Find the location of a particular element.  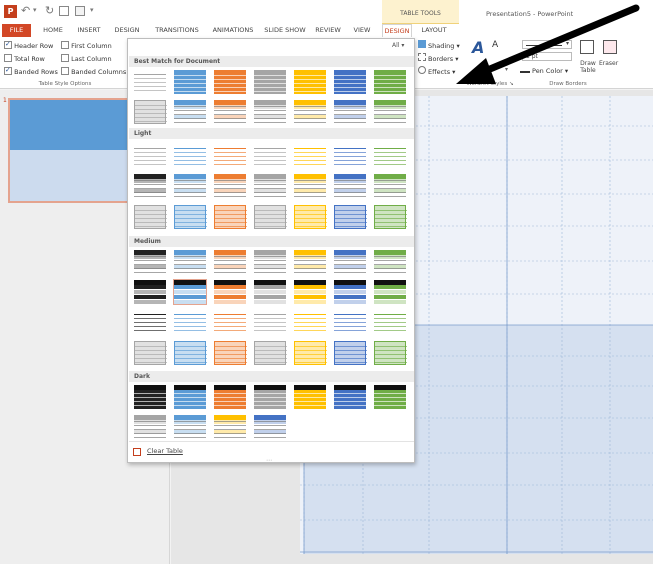

first-column-option: First Column is located at coordinates (86, 45).